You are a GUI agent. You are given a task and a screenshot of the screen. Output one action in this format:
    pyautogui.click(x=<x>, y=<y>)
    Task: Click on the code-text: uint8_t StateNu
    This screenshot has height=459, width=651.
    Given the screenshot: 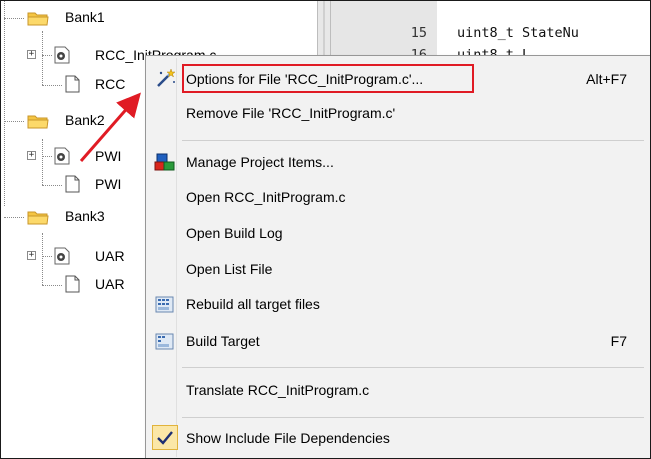 What is the action you would take?
    pyautogui.click(x=518, y=33)
    